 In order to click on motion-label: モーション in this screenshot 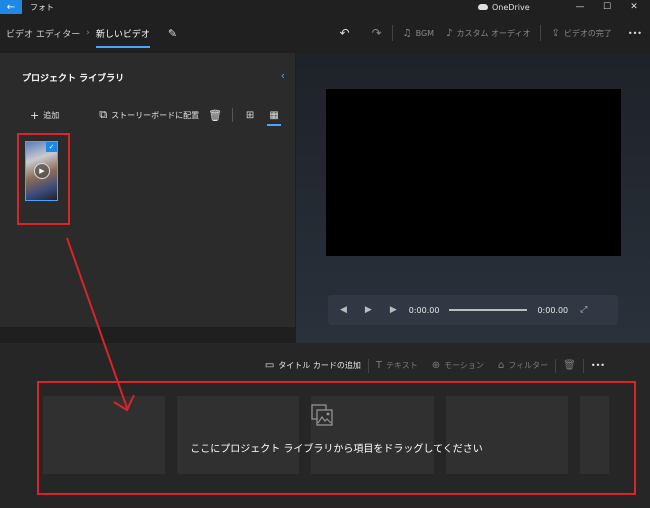, I will do `click(464, 365)`.